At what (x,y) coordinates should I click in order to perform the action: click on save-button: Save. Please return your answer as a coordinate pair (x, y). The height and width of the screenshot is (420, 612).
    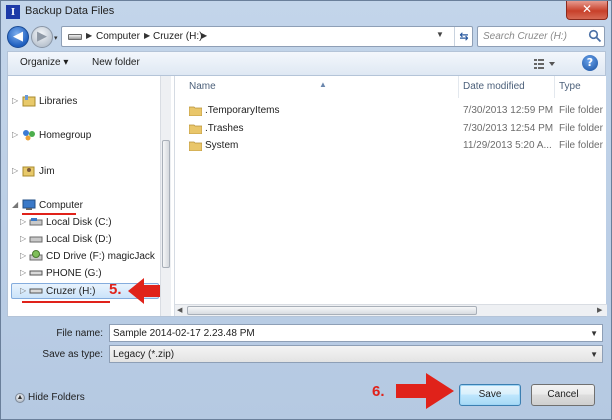
    Looking at the image, I should click on (490, 395).